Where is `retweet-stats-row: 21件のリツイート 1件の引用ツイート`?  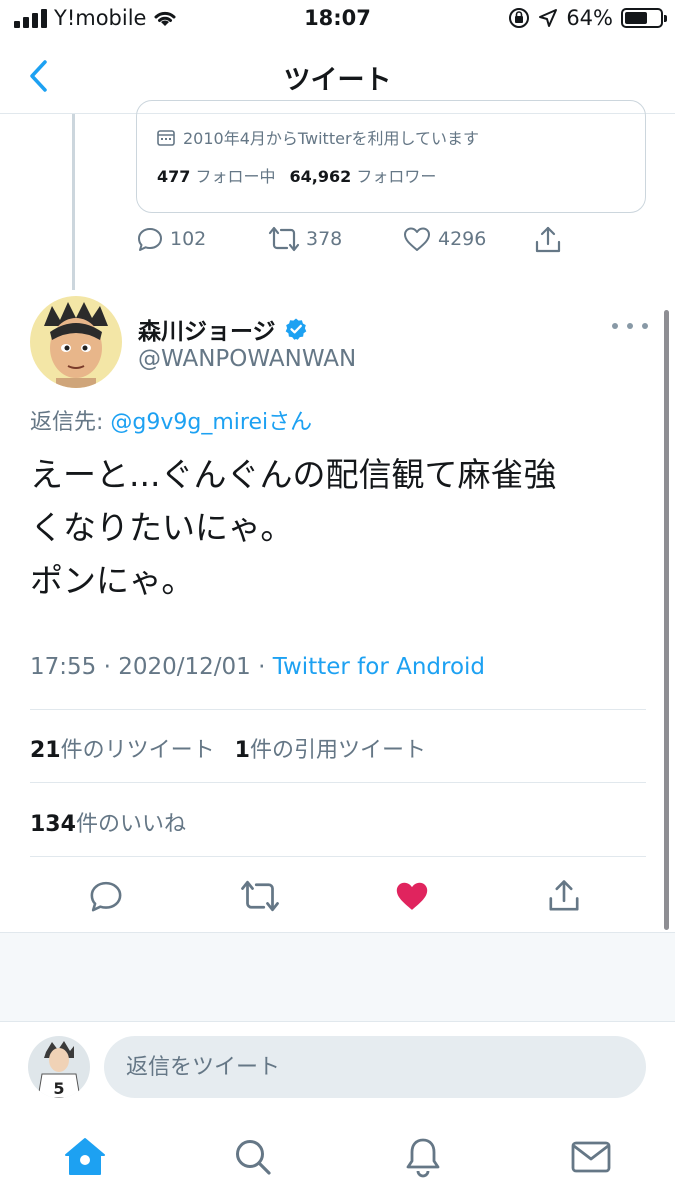 retweet-stats-row: 21件のリツイート 1件の引用ツイート is located at coordinates (228, 748).